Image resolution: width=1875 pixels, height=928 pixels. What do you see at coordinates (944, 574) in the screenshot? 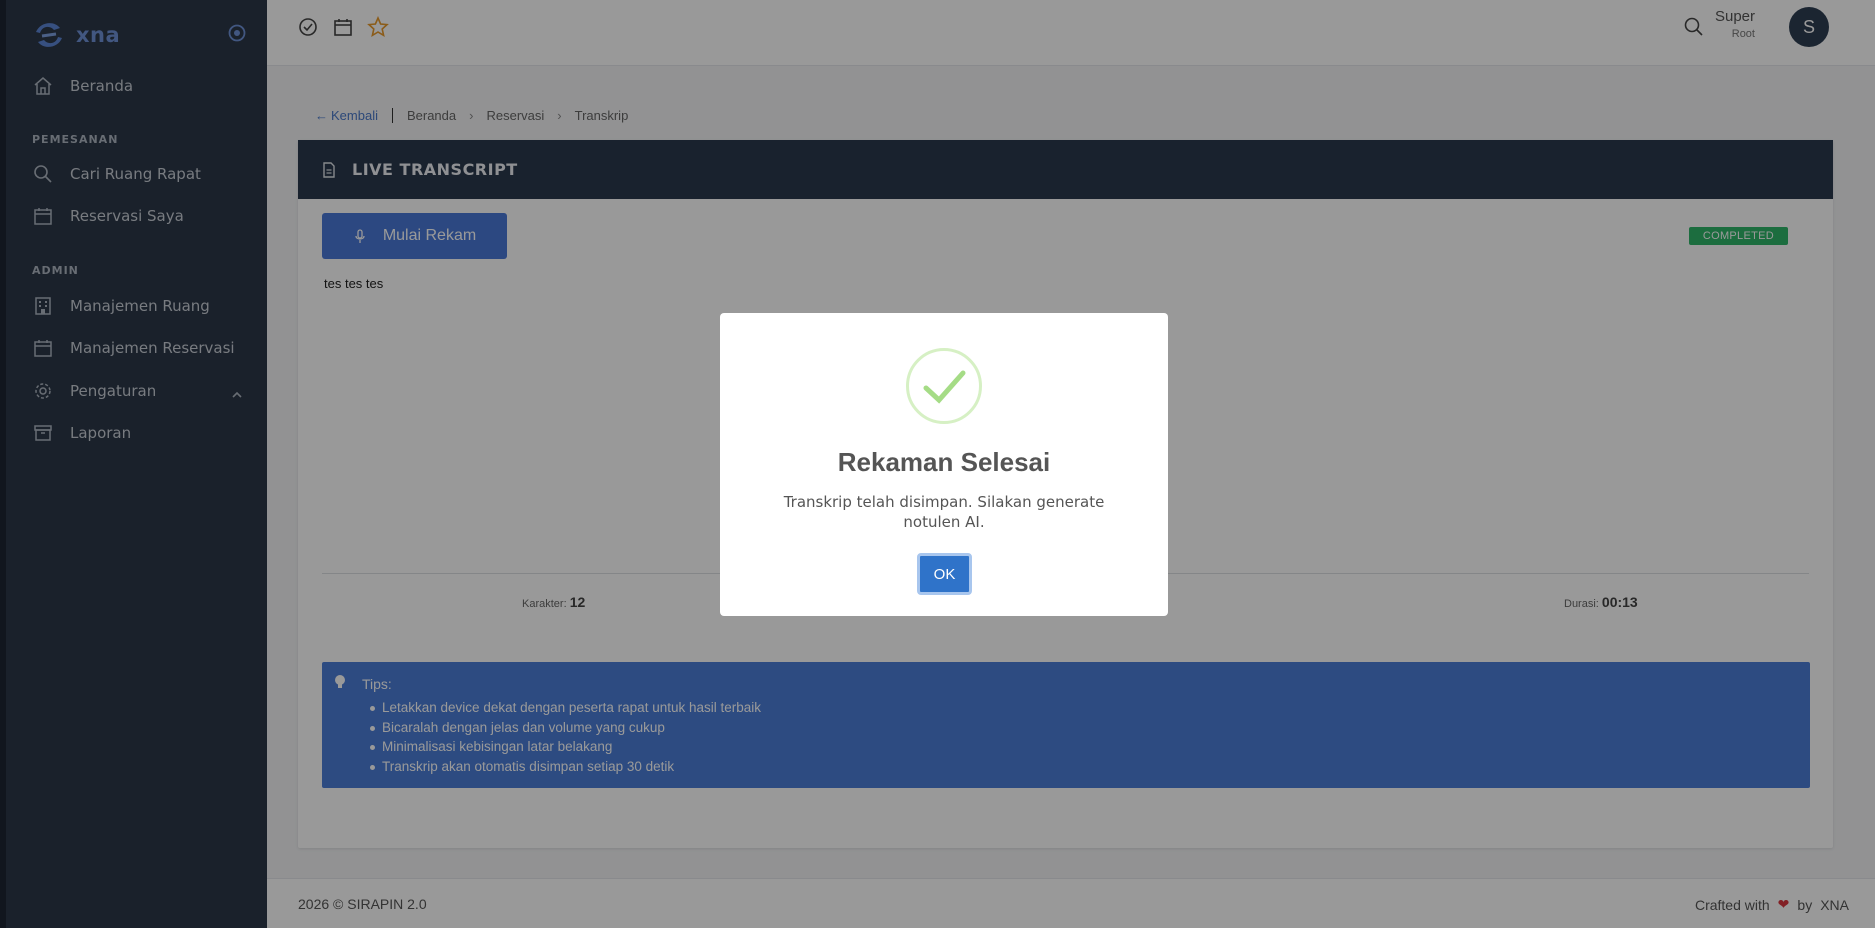
I see `ok-button: OK` at bounding box center [944, 574].